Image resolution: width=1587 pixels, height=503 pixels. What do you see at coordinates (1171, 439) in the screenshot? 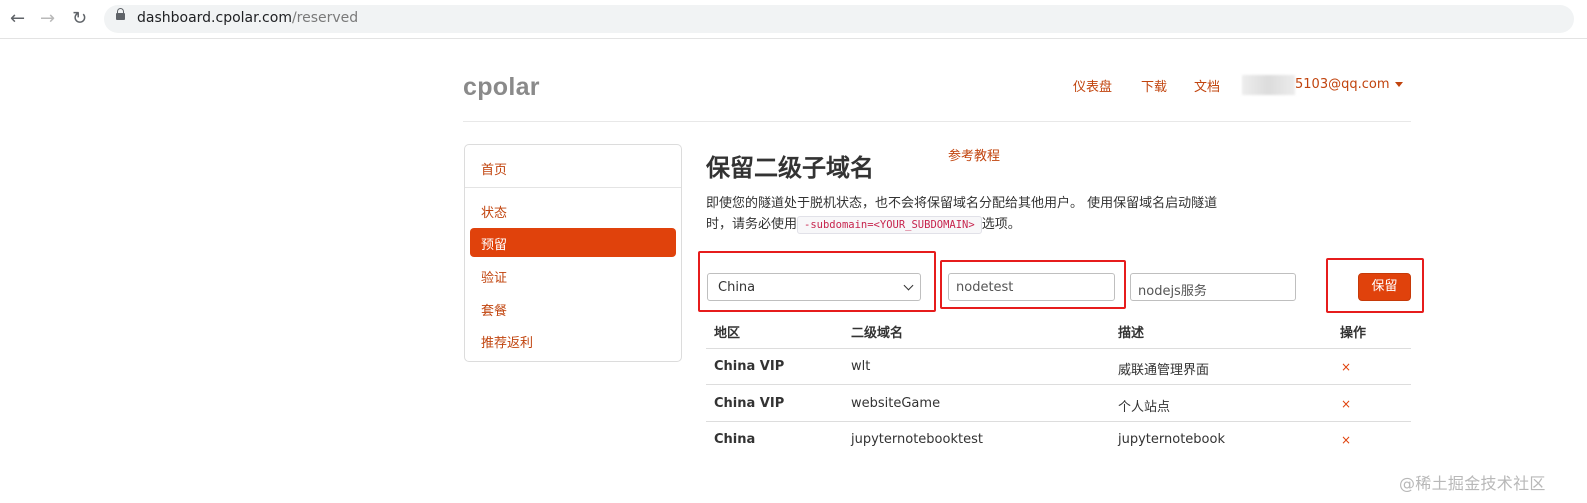
I see `row-description: jupyternotebook` at bounding box center [1171, 439].